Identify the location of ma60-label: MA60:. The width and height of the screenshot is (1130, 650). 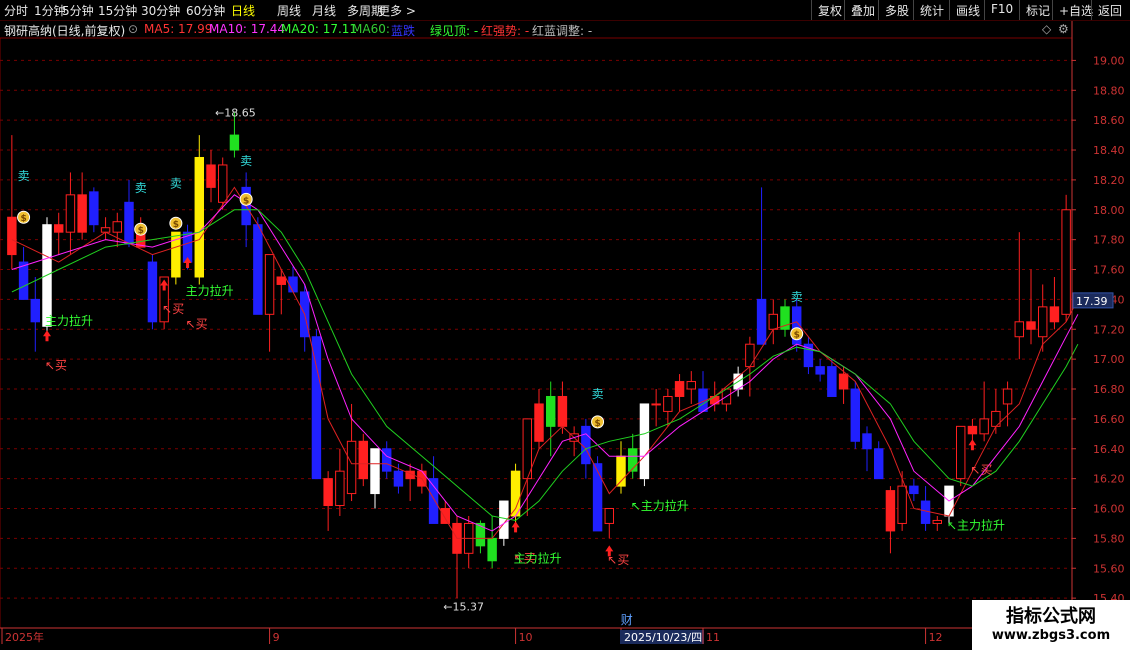
(371, 29).